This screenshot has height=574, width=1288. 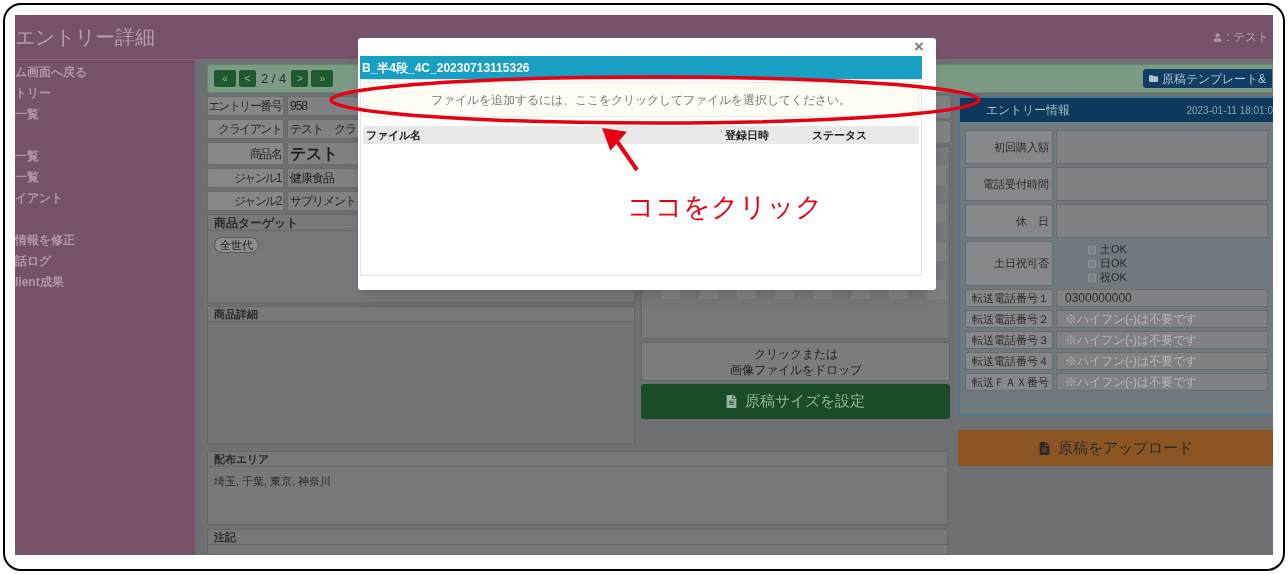 I want to click on file-drop-zone: ファイルを追加するには、ここをクリックしてファイルを選択してください。, so click(x=641, y=99).